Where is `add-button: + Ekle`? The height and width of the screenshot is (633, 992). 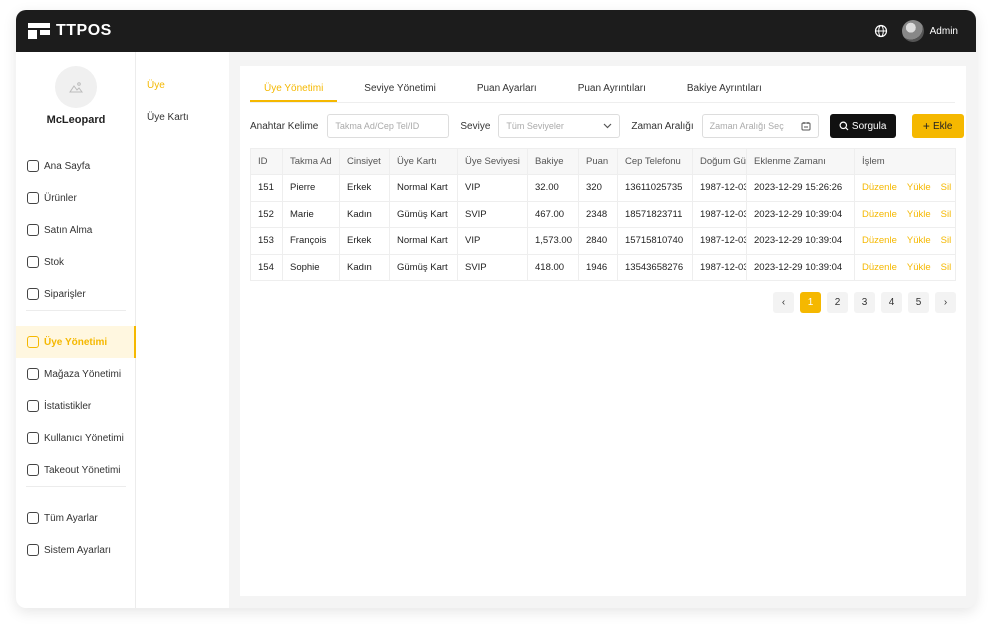
add-button: + Ekle is located at coordinates (937, 126).